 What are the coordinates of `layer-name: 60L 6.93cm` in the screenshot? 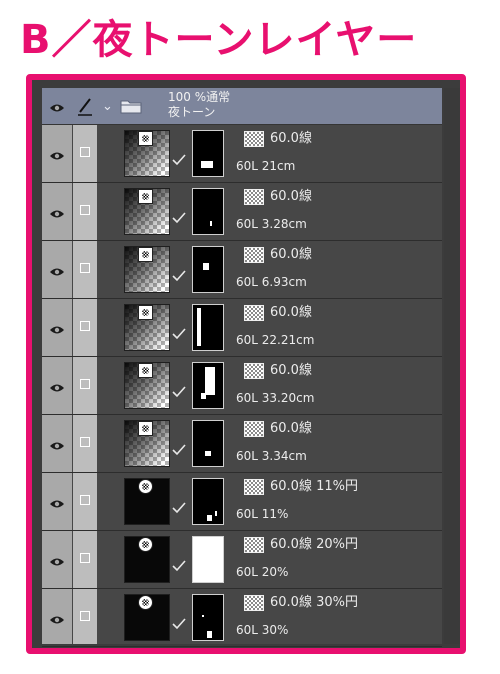 It's located at (271, 282).